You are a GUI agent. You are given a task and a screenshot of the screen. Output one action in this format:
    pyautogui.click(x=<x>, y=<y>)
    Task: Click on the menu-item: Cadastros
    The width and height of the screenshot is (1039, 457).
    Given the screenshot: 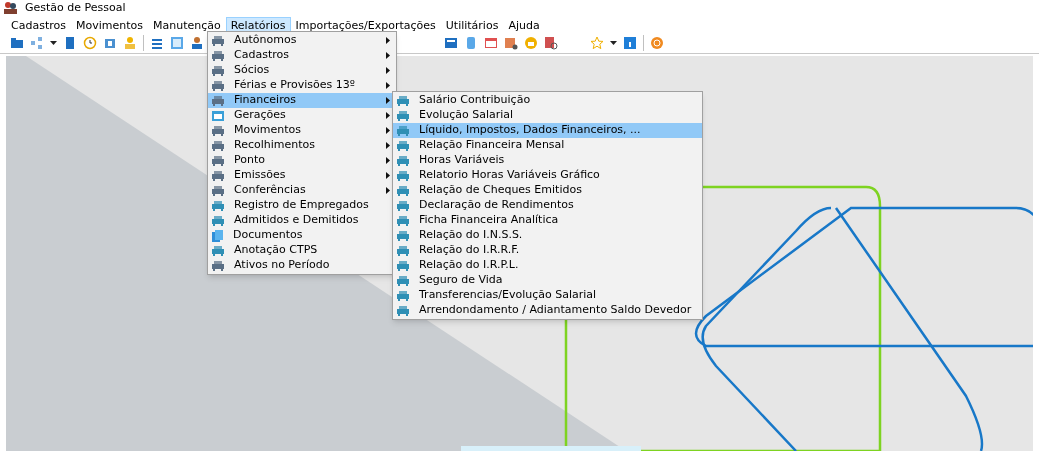 What is the action you would take?
    pyautogui.click(x=302, y=55)
    